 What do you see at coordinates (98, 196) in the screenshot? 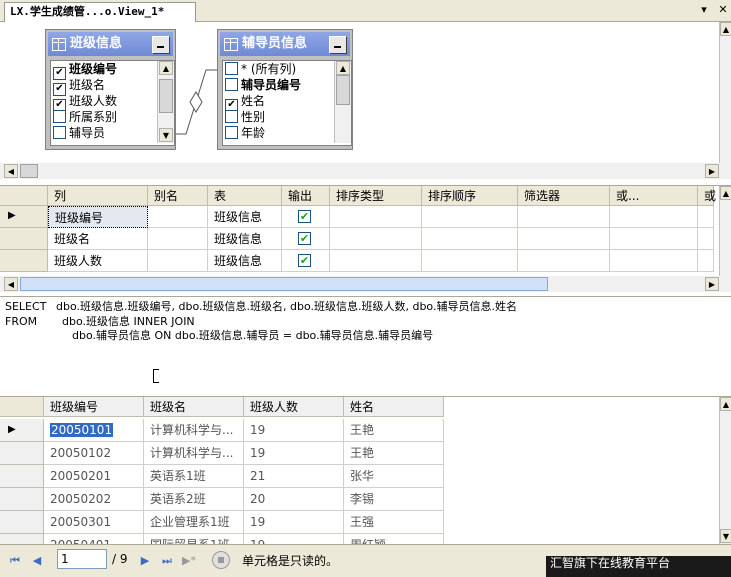
I see `grid-column-header: 列` at bounding box center [98, 196].